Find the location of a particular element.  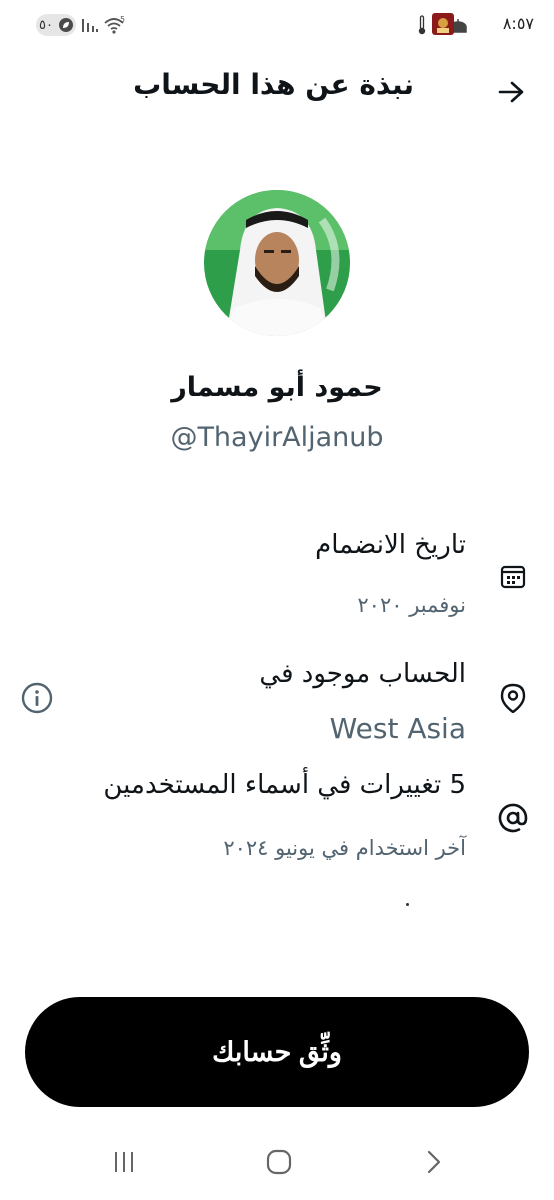

battery-indicator: ٥٠ is located at coordinates (56, 25).